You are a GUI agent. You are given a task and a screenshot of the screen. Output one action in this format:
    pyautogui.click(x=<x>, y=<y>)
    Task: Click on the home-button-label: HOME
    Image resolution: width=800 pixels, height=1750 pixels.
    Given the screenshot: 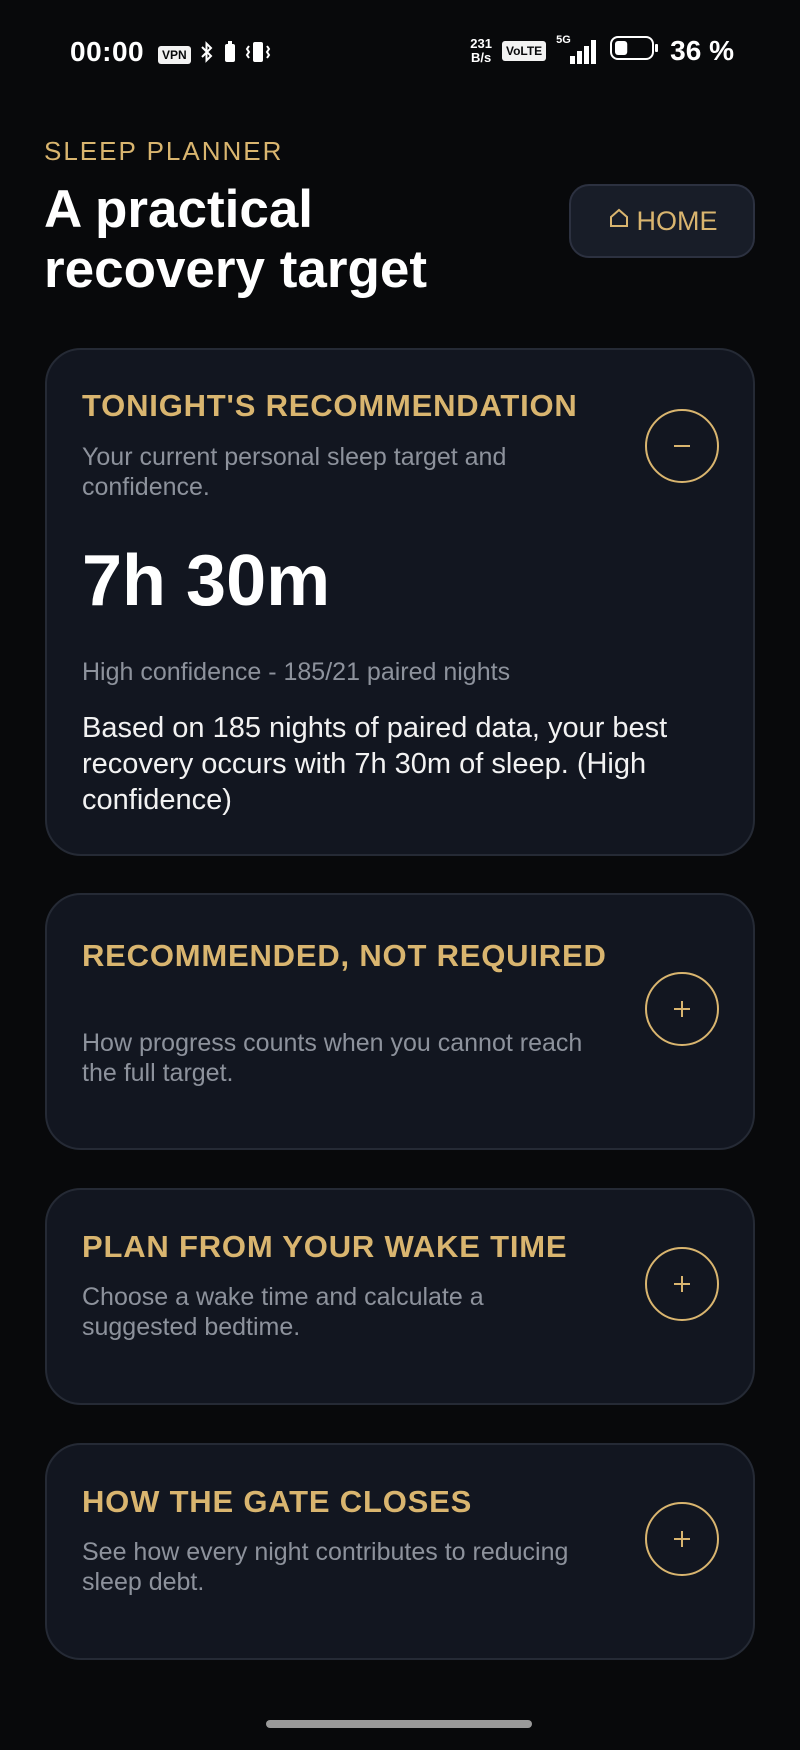 What is the action you would take?
    pyautogui.click(x=677, y=220)
    